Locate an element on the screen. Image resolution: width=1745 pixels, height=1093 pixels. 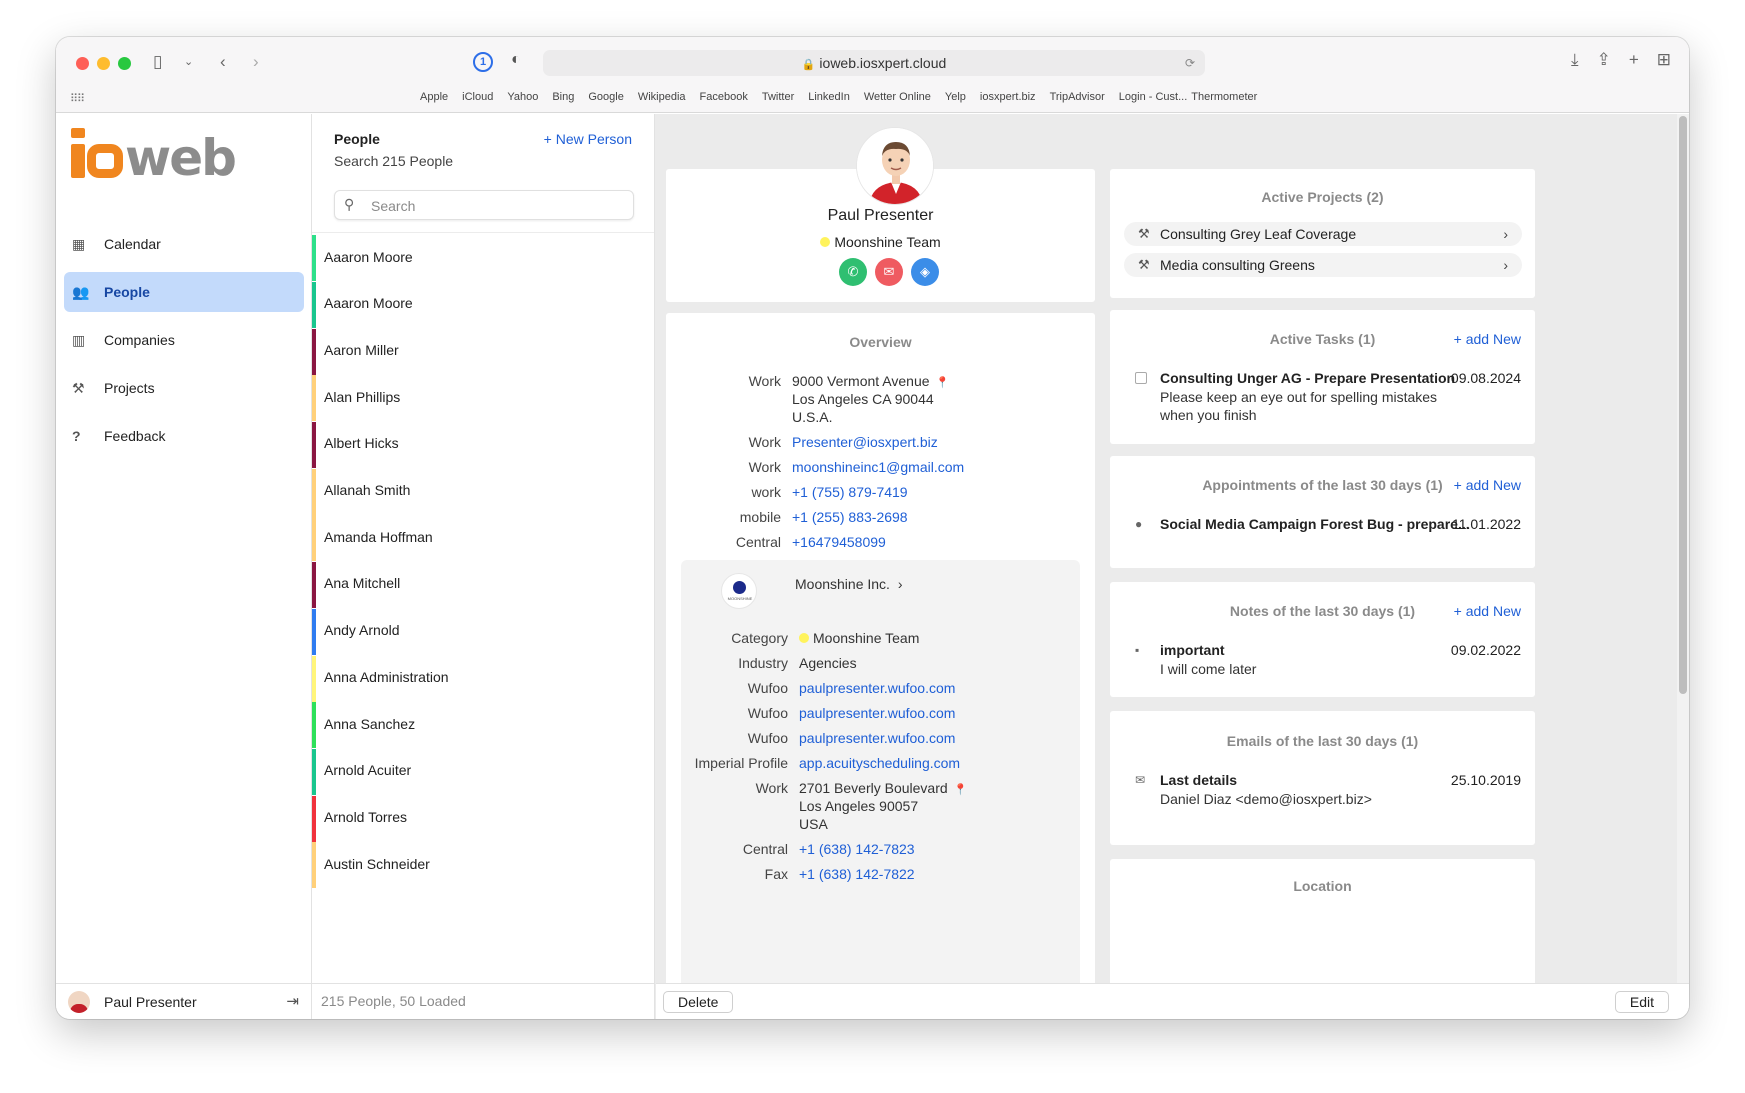
phone-link: +1 (638) 142-7823 is located at coordinates (857, 849).